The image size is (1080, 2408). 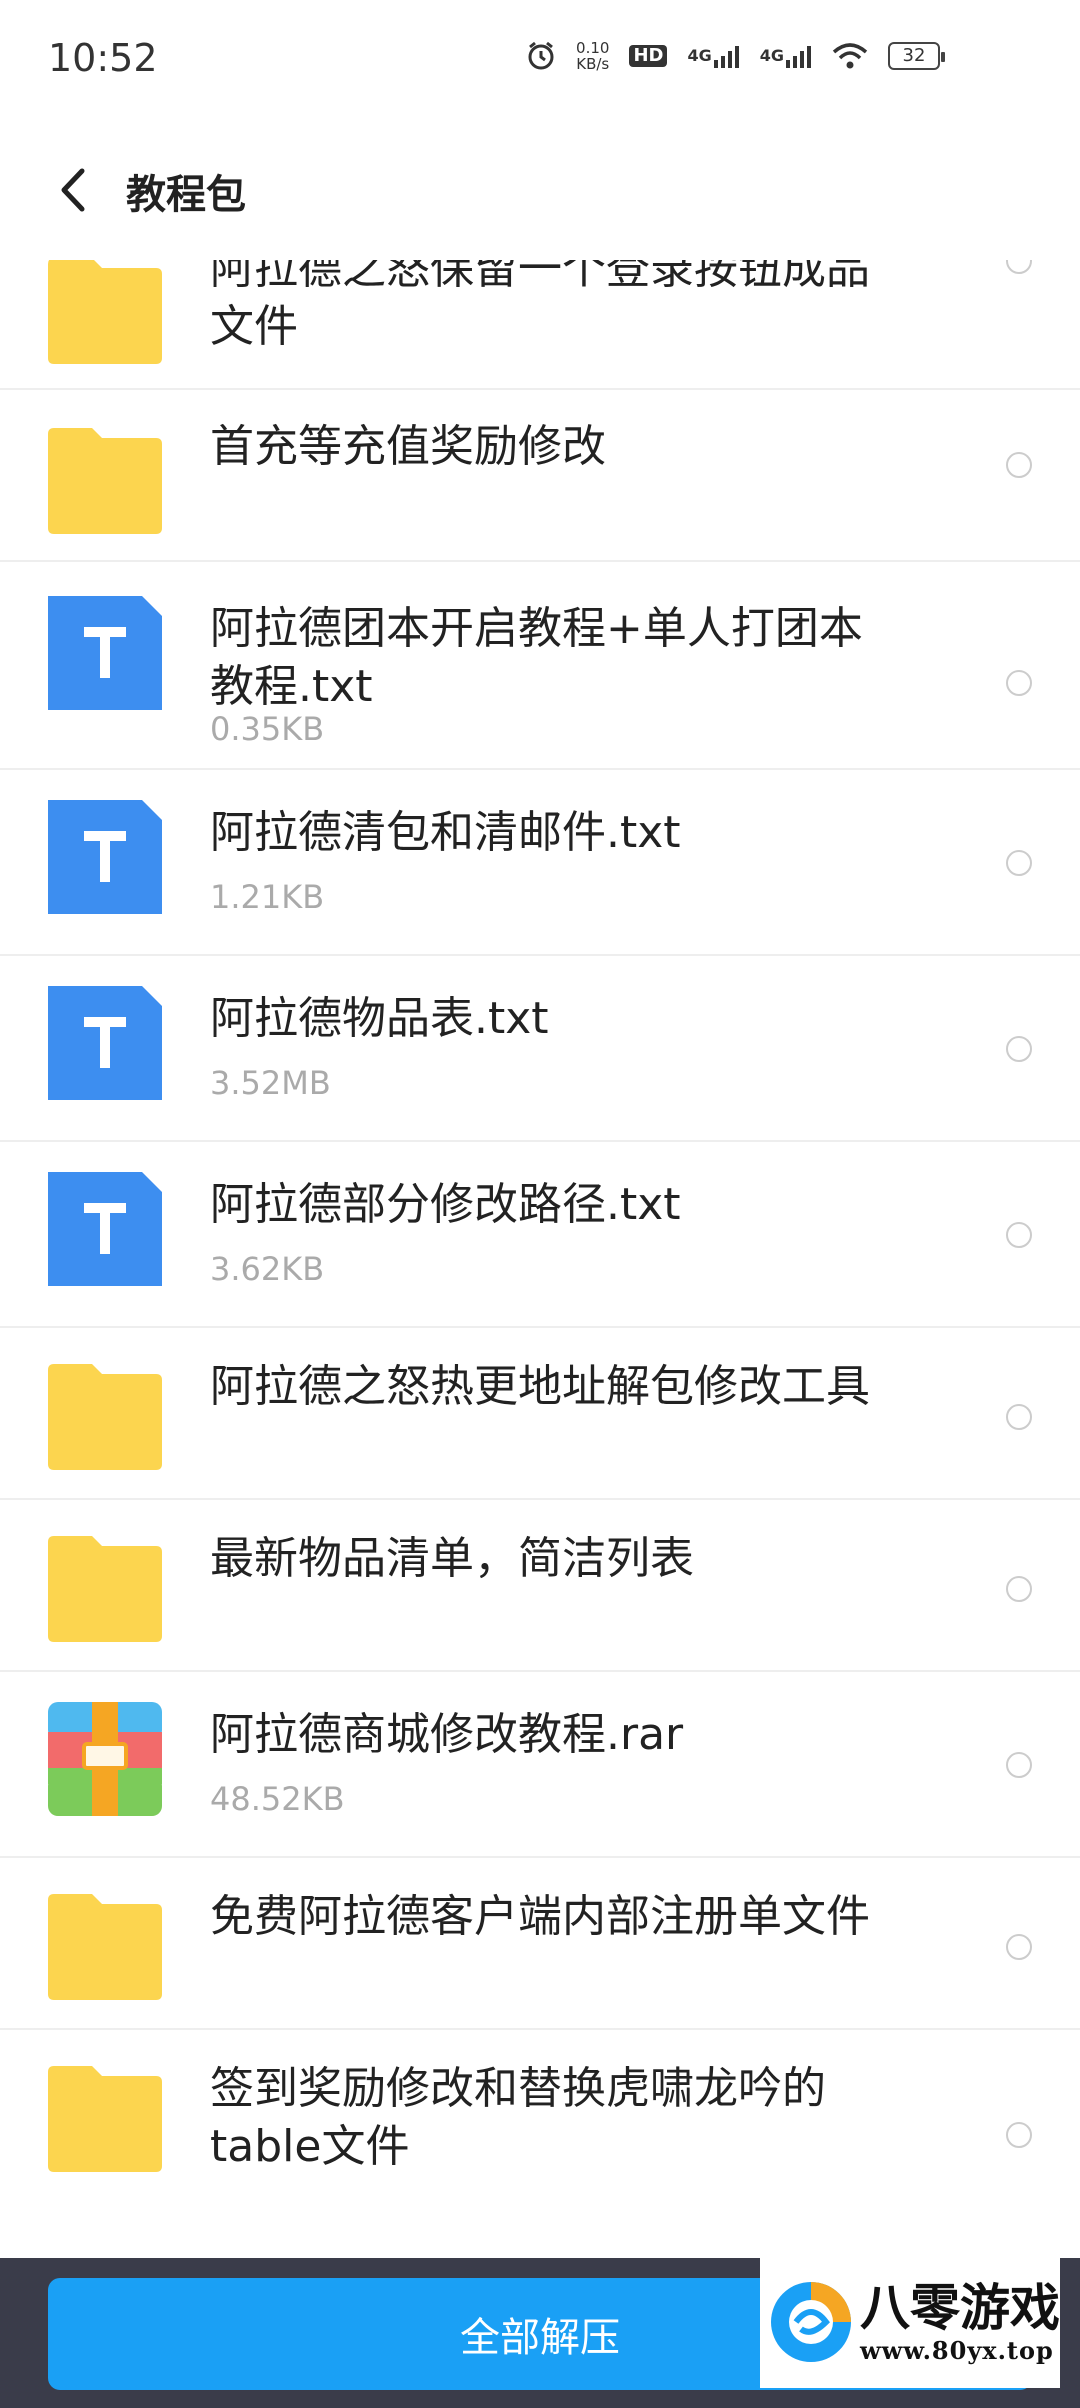 What do you see at coordinates (408, 446) in the screenshot?
I see `file-name: 首充等充值奖励修改` at bounding box center [408, 446].